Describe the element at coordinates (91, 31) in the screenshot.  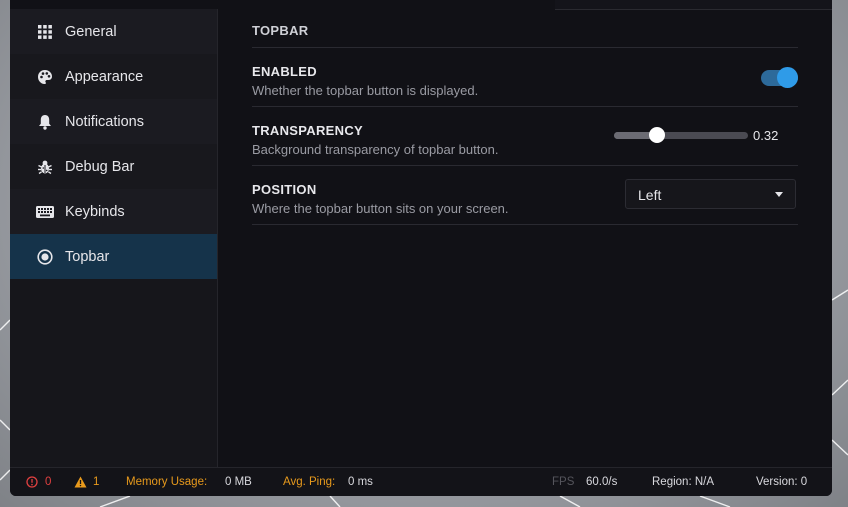
I see `sidebar-item-label: General` at that location.